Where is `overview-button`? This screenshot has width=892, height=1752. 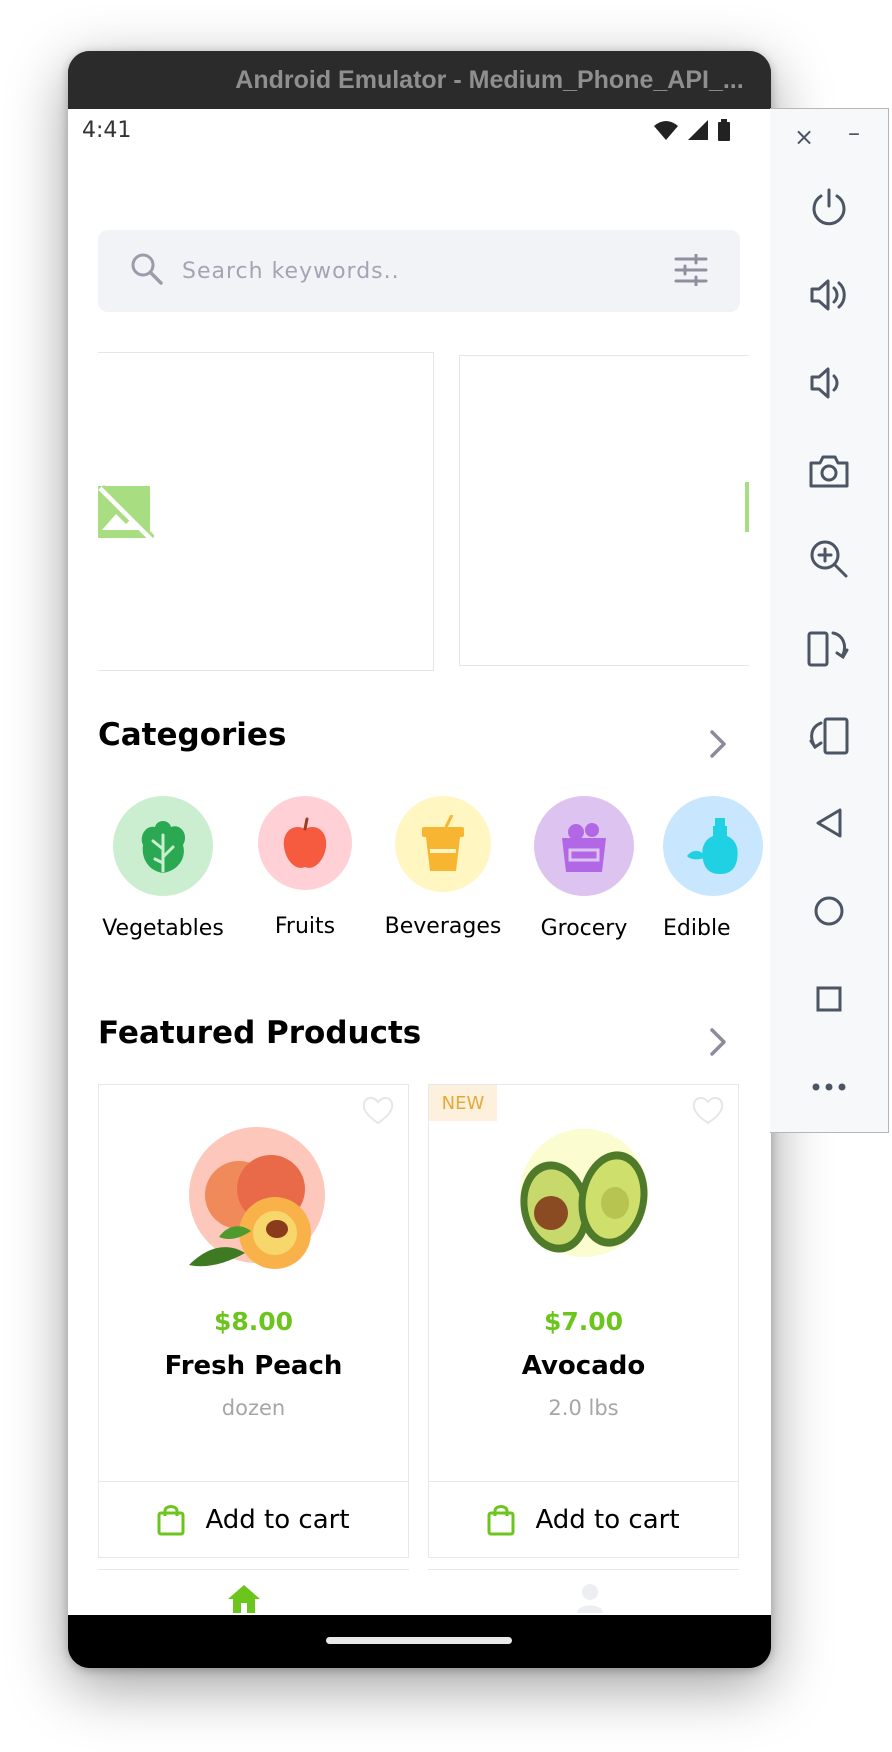 overview-button is located at coordinates (829, 999).